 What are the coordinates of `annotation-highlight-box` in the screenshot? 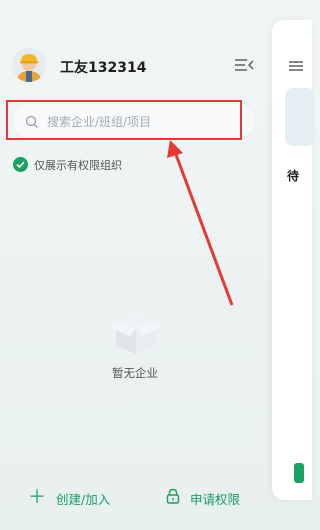 It's located at (124, 120).